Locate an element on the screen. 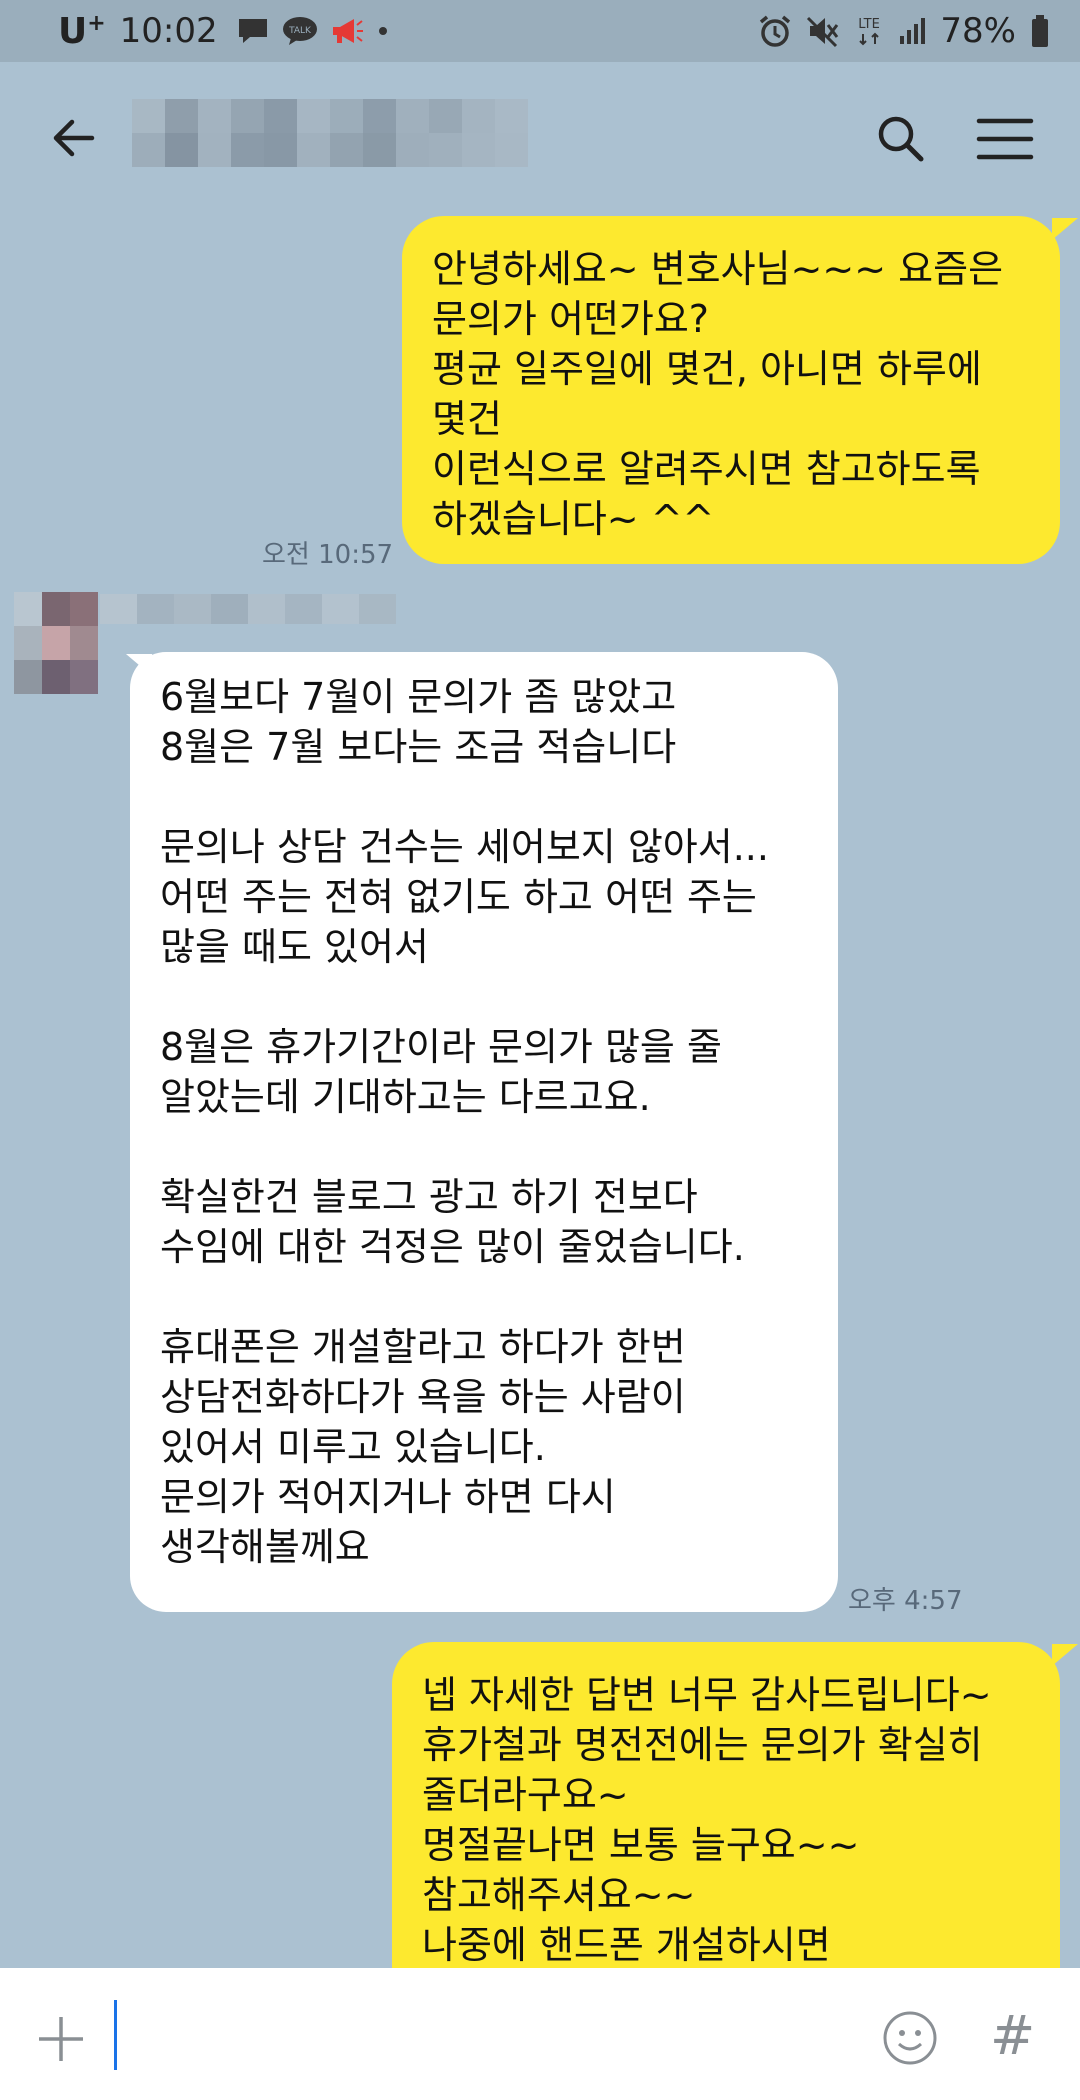 Image resolution: width=1080 pixels, height=2100 pixels. carrier-label: U+ is located at coordinates (82, 31).